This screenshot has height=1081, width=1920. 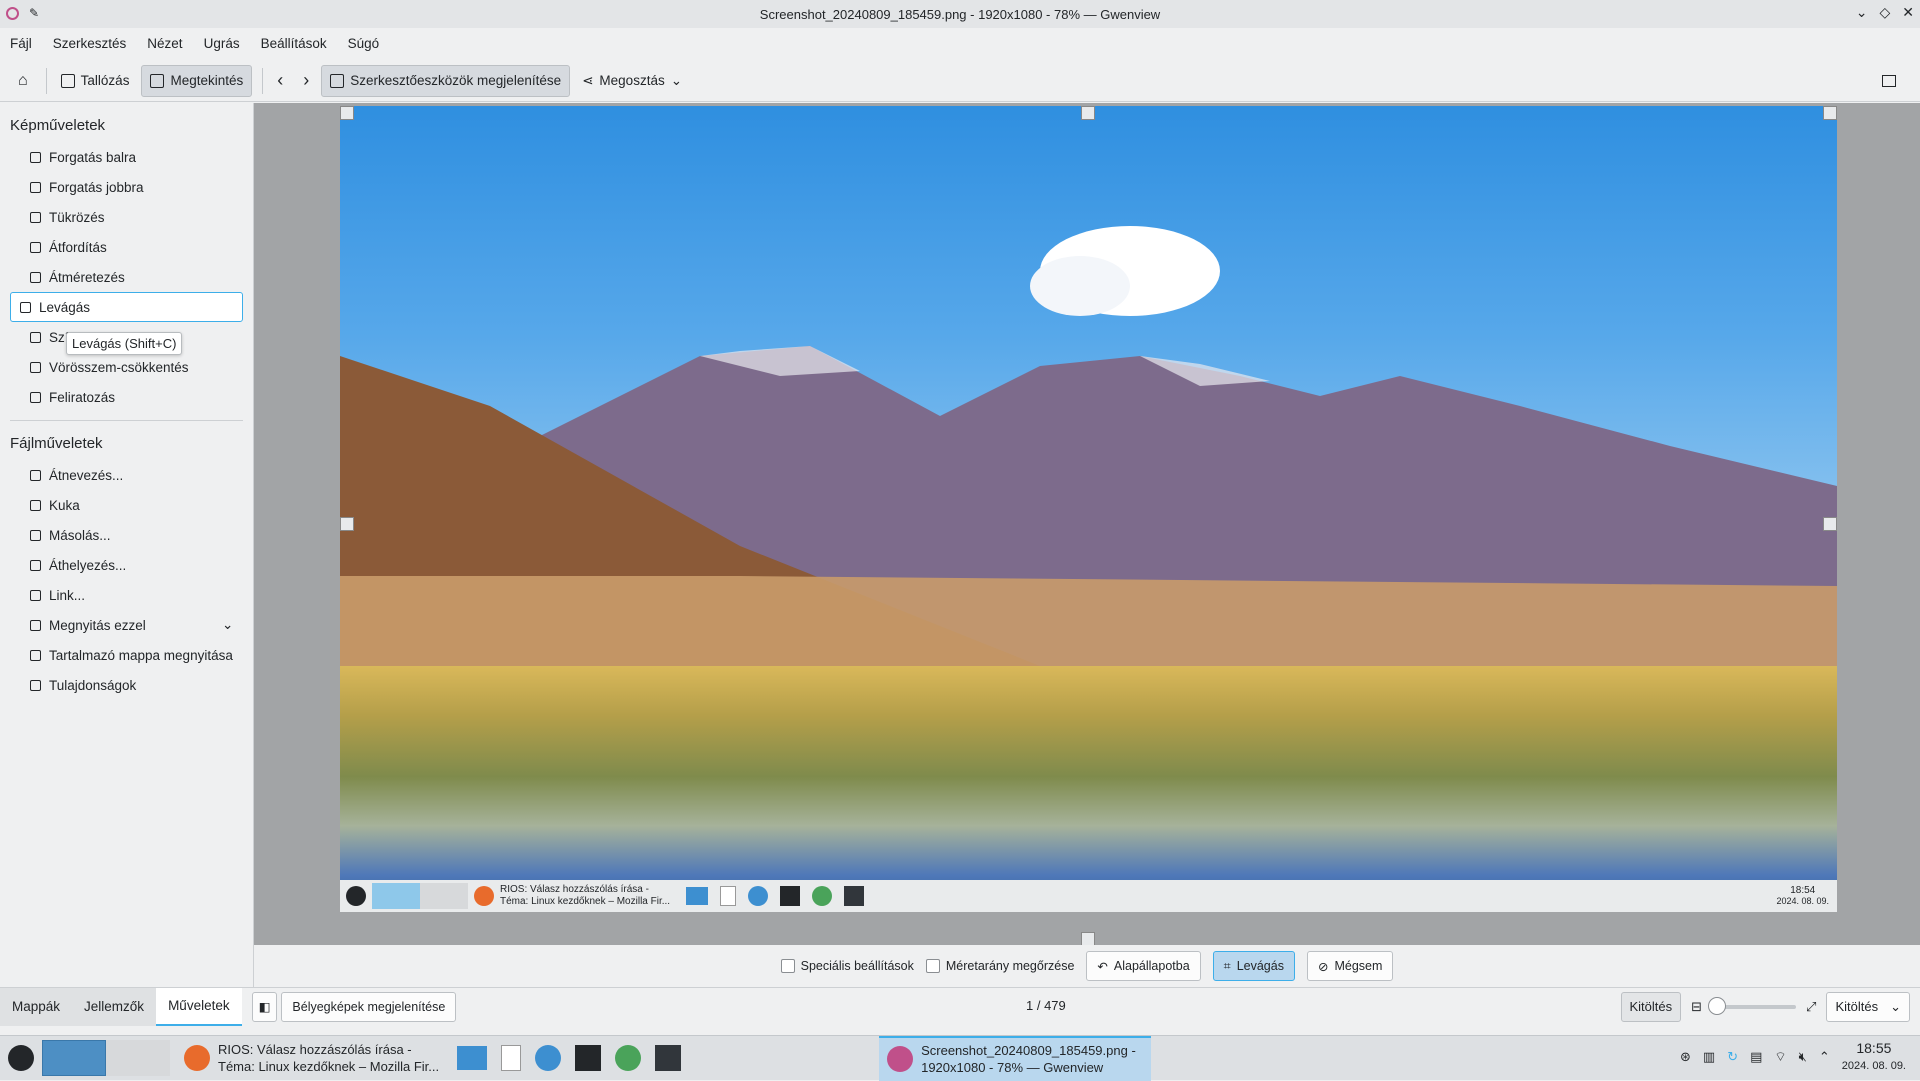 I want to click on network-status-icon: ⊛, so click(x=1685, y=1057).